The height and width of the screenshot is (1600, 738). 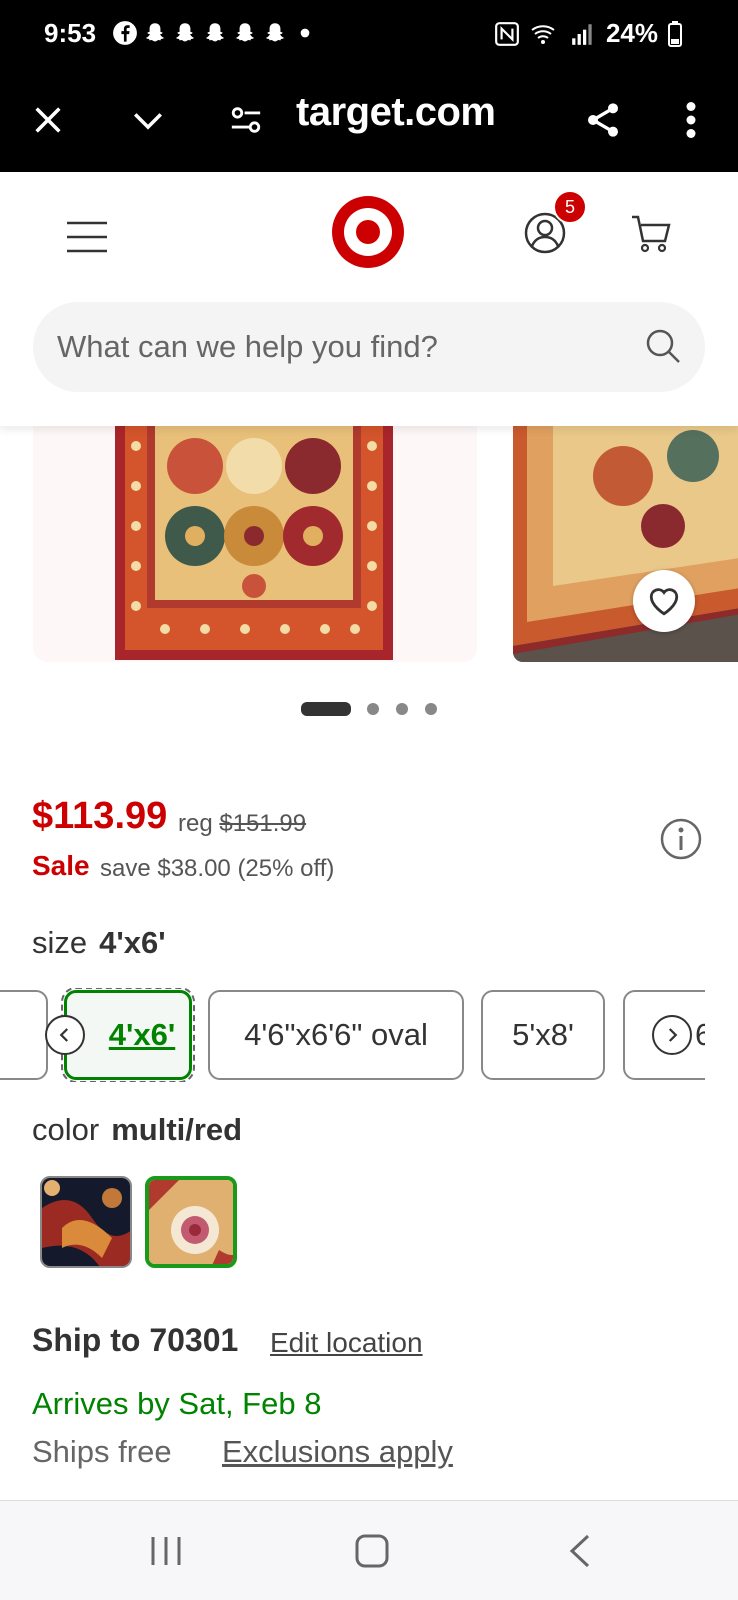 I want to click on heart-icon, so click(x=664, y=602).